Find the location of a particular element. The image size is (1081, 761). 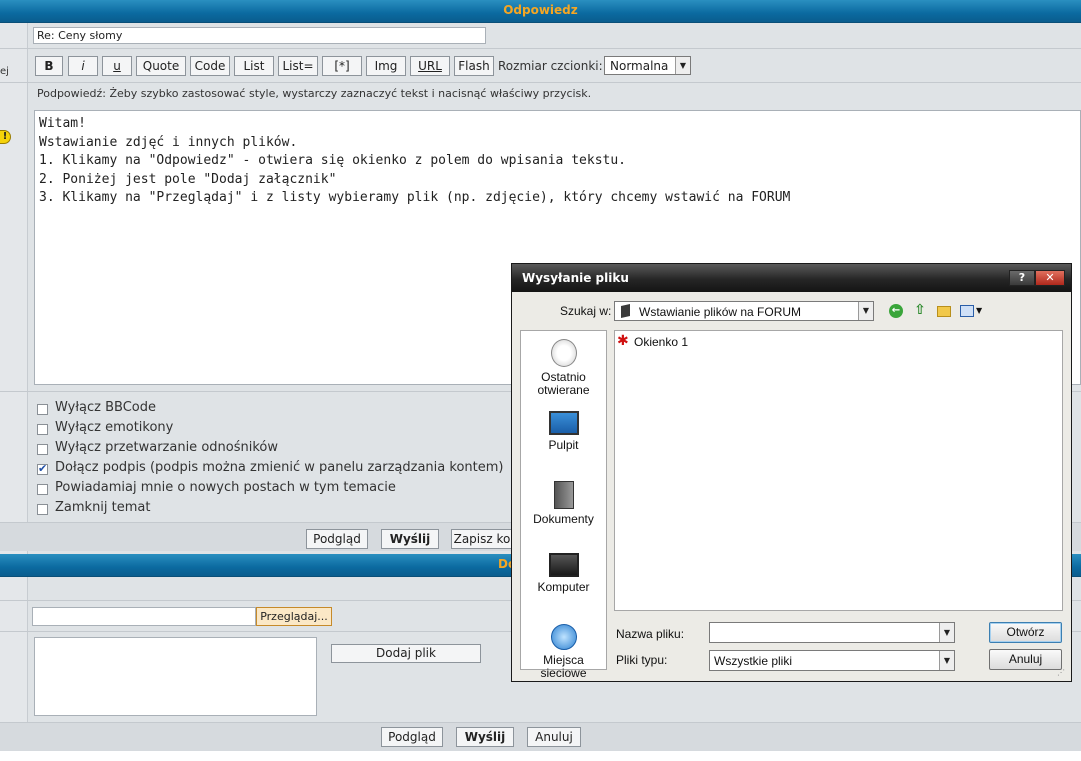

view-menu-icon is located at coordinates (967, 311).